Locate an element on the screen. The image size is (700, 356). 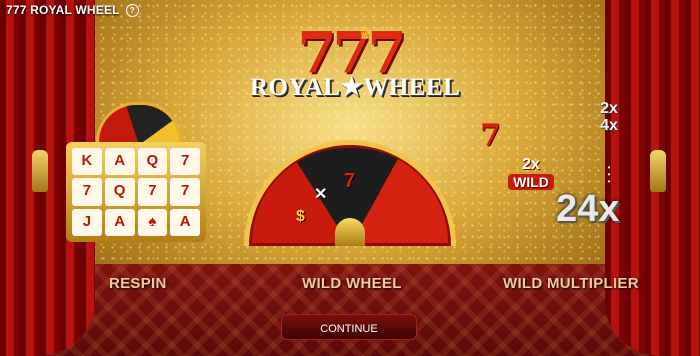
wheel-x-symbol: ✕ is located at coordinates (321, 194).